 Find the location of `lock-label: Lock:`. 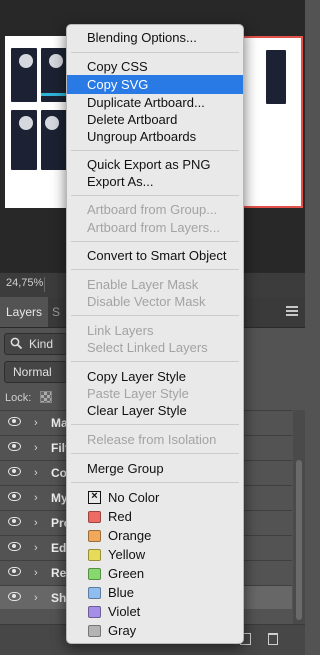

lock-label: Lock: is located at coordinates (18, 398).